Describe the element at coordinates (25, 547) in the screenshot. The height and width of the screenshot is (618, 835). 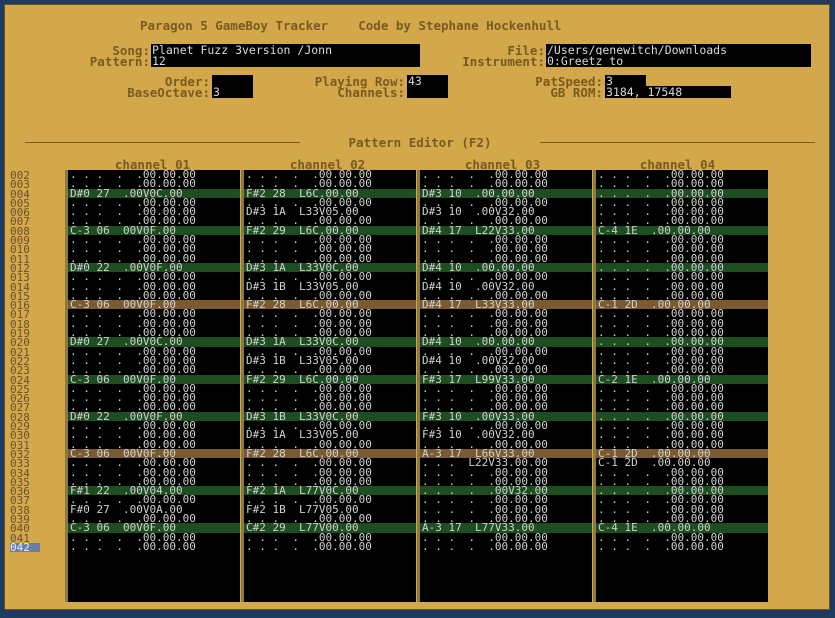
I see `row-number: 042` at that location.